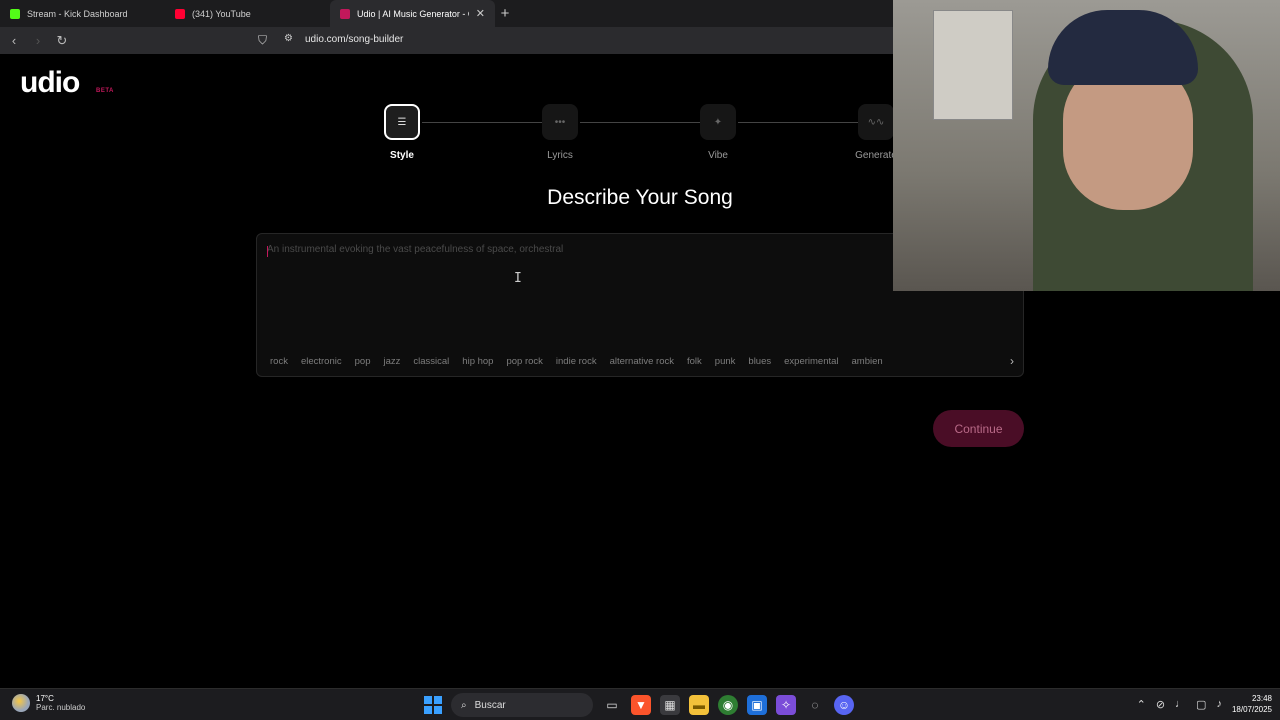  Describe the element at coordinates (522, 705) in the screenshot. I see `taskbar-search: ⌕ Buscar` at that location.